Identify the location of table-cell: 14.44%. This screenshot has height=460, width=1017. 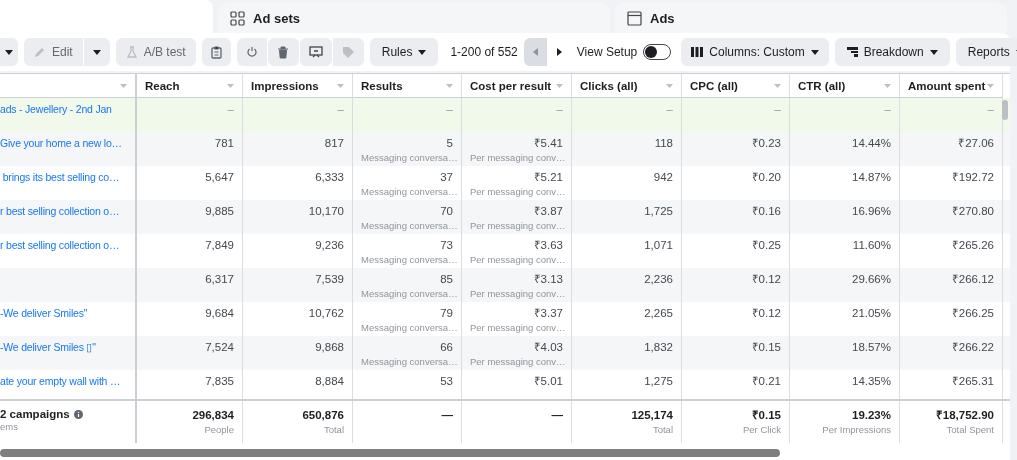
(845, 149).